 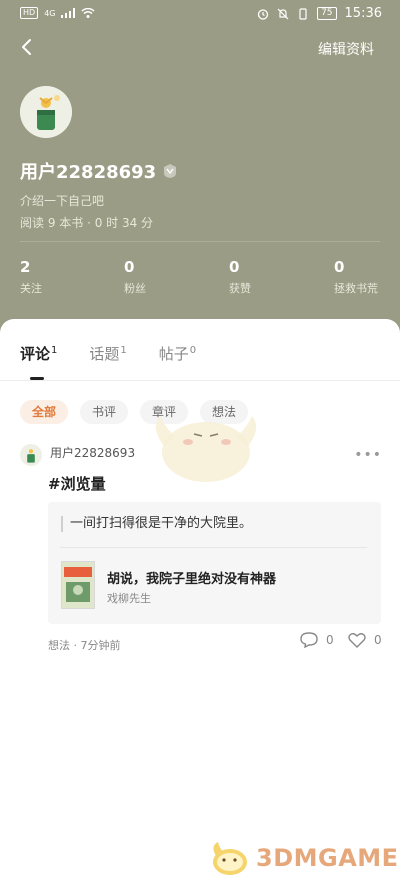 I want to click on level-badge-icon, so click(x=170, y=171).